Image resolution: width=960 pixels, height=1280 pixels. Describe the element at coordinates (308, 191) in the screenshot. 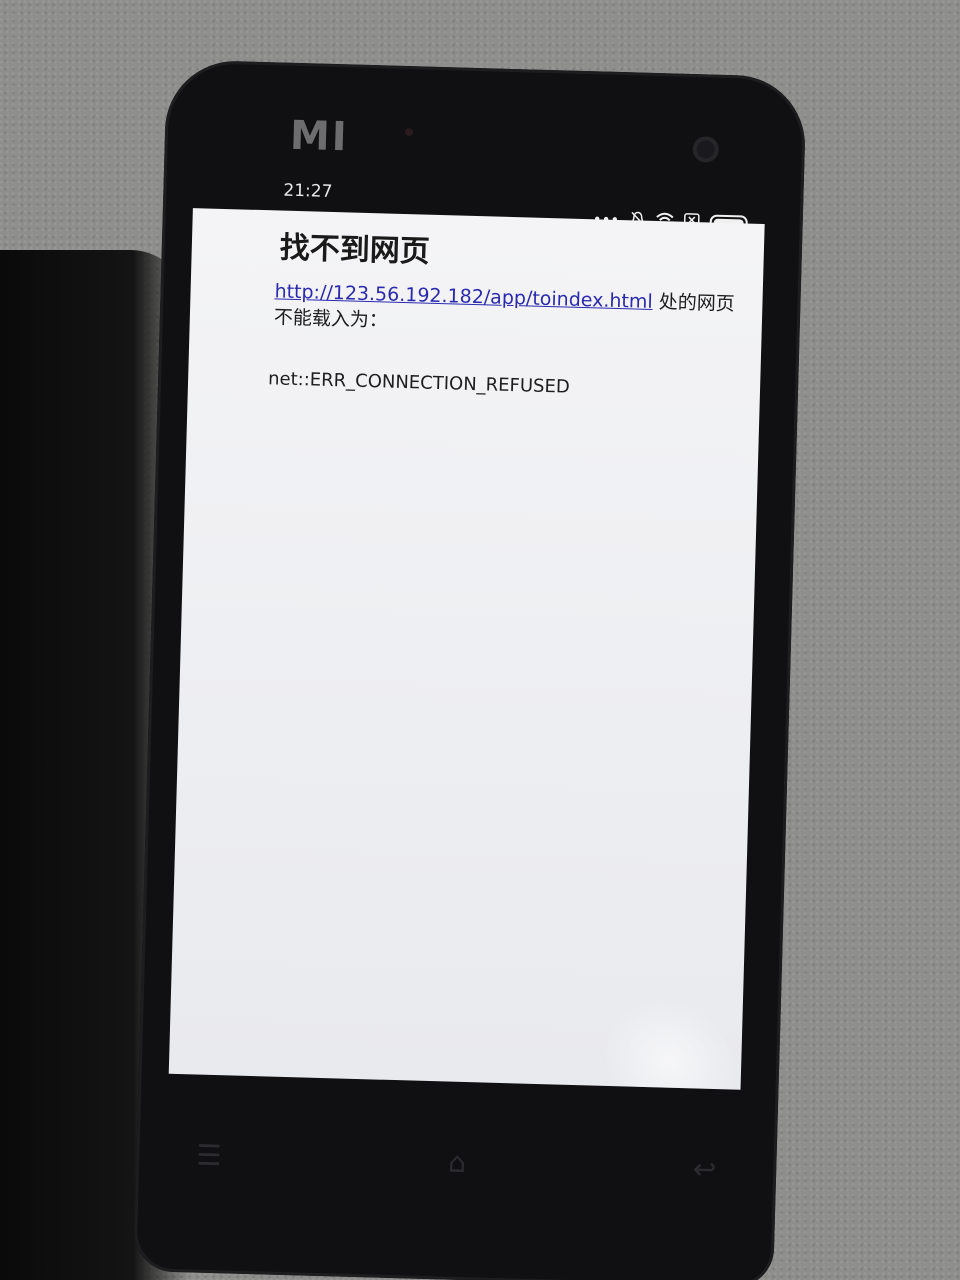

I see `status-time: 21:27` at that location.